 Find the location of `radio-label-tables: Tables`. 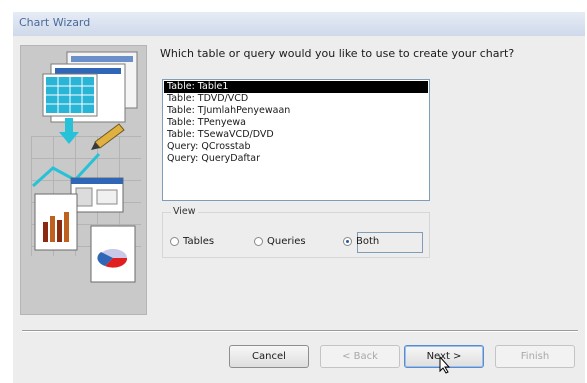

radio-label-tables: Tables is located at coordinates (199, 241).